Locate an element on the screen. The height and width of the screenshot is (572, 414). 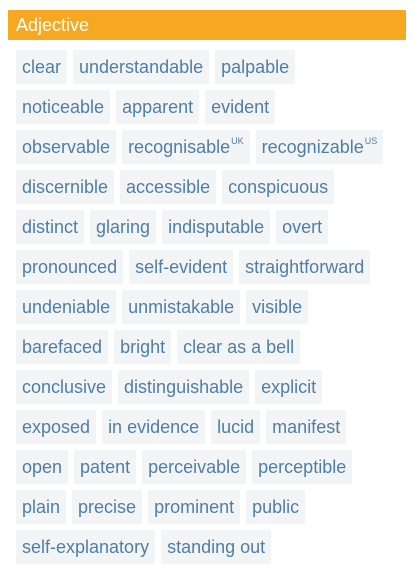
synonym-chip: accessible is located at coordinates (168, 187).